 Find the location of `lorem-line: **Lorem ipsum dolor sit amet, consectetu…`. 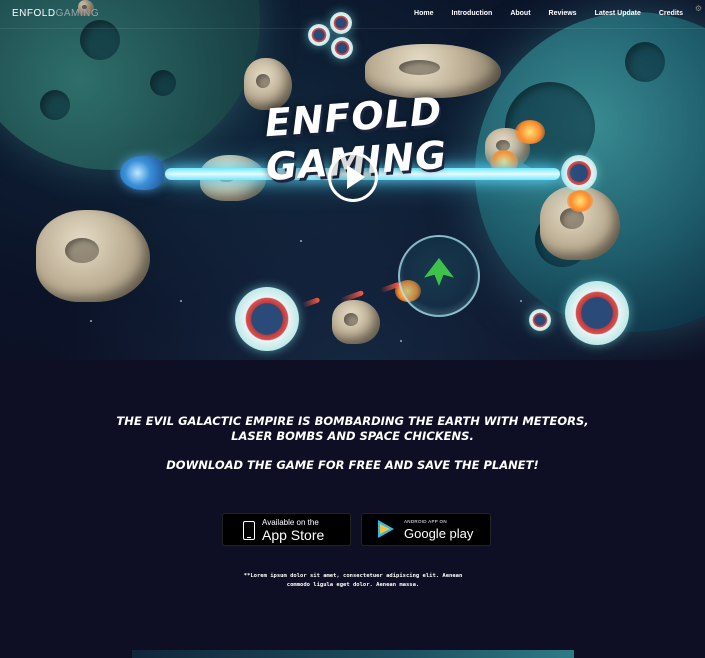

lorem-line: **Lorem ipsum dolor sit amet, consectetu… is located at coordinates (353, 576).